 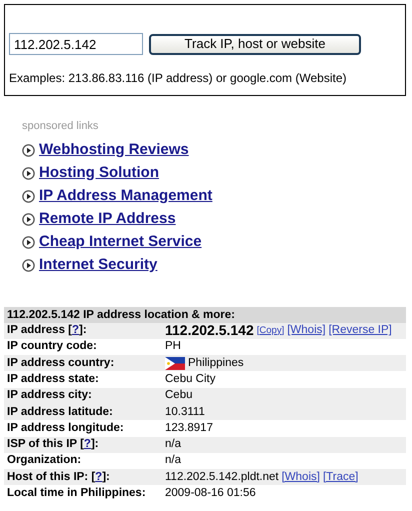 What do you see at coordinates (60, 126) in the screenshot?
I see `sponsored-heading: sponsored links` at bounding box center [60, 126].